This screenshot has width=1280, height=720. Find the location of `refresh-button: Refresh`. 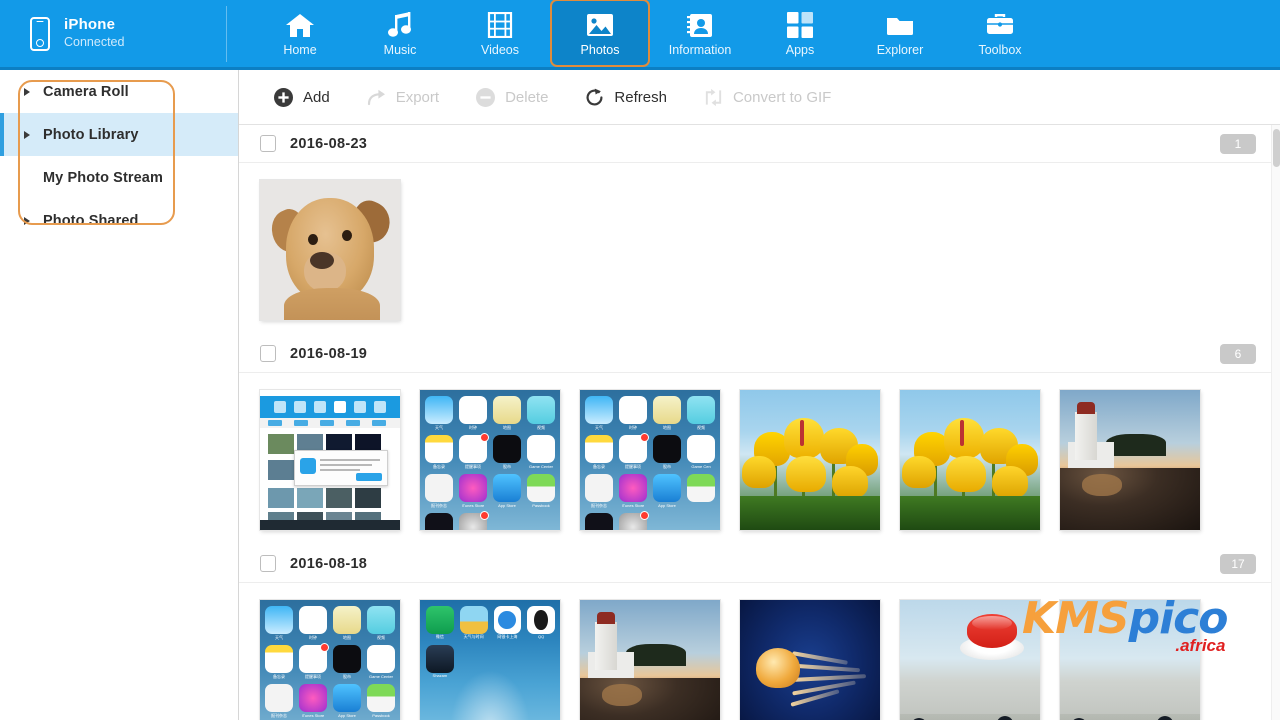

refresh-button: Refresh is located at coordinates (625, 97).